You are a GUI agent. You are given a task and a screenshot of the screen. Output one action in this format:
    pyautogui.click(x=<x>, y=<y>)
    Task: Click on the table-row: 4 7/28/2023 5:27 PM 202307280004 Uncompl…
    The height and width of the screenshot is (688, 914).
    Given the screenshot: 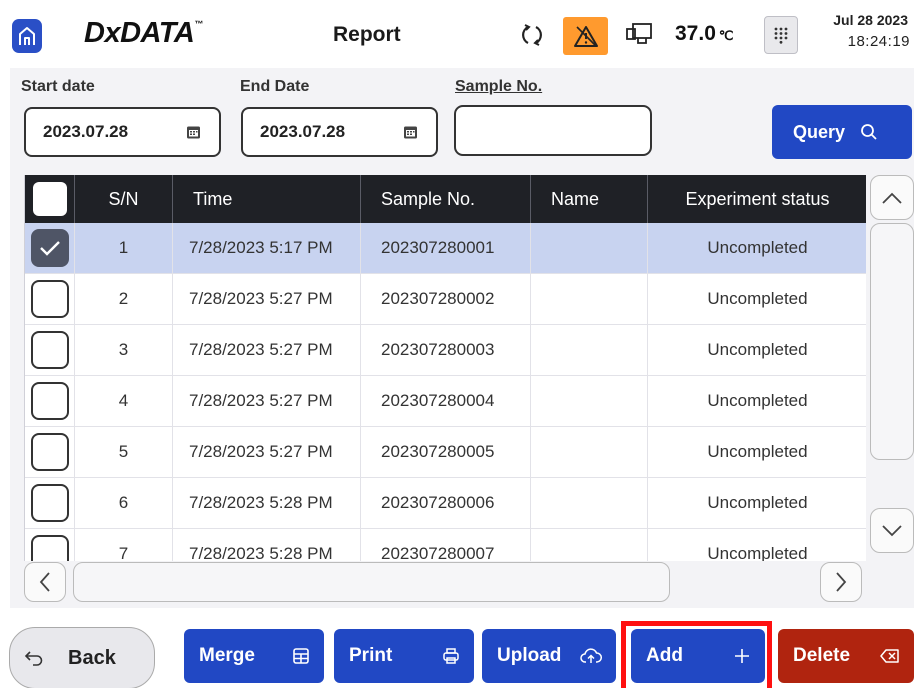 What is the action you would take?
    pyautogui.click(x=445, y=401)
    